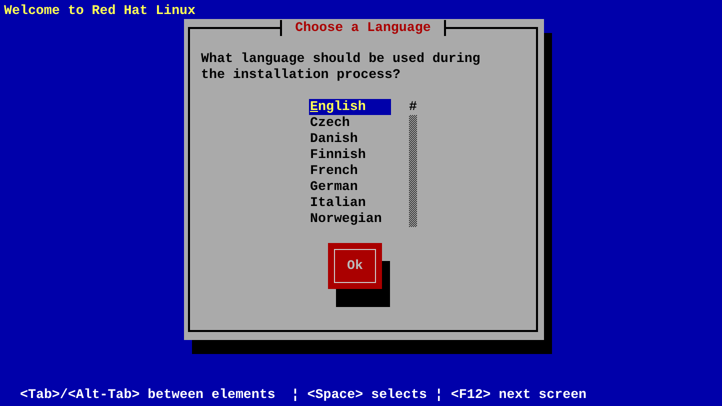 The height and width of the screenshot is (406, 722). I want to click on language-option: German, so click(350, 187).